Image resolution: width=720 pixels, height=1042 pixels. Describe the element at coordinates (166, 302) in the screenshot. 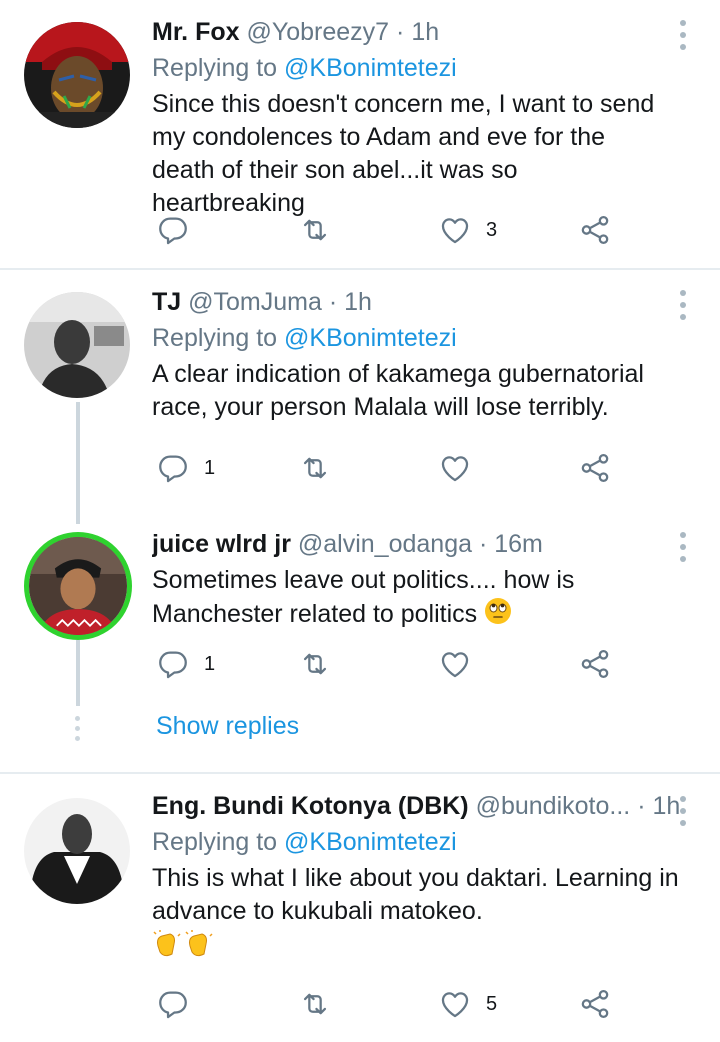

I see `display-name: TJ` at that location.